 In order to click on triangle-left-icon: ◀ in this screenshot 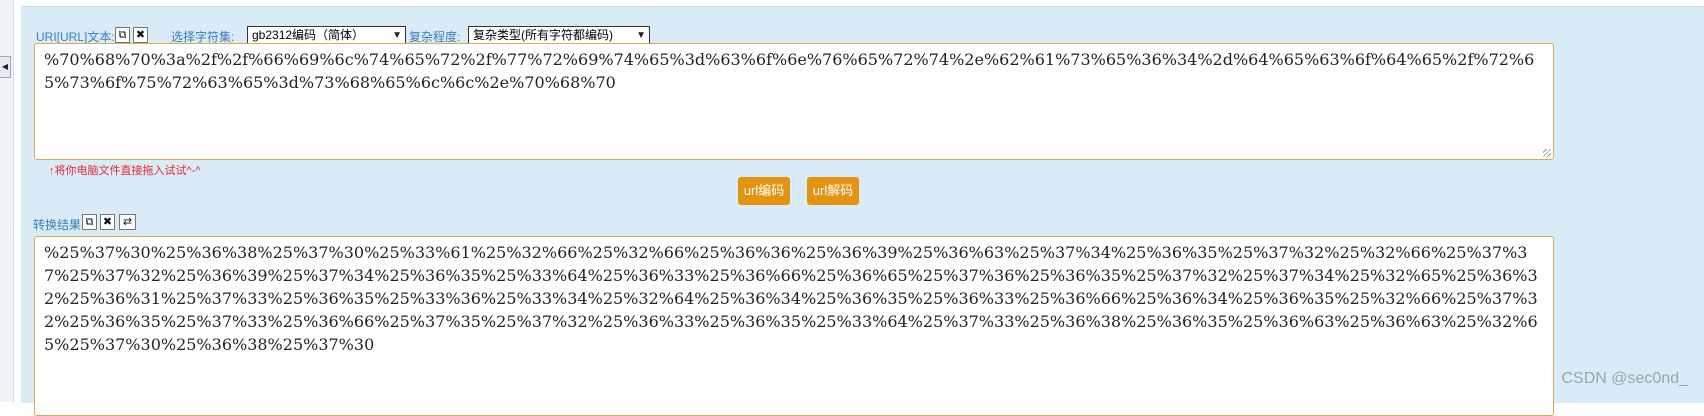, I will do `click(5, 66)`.